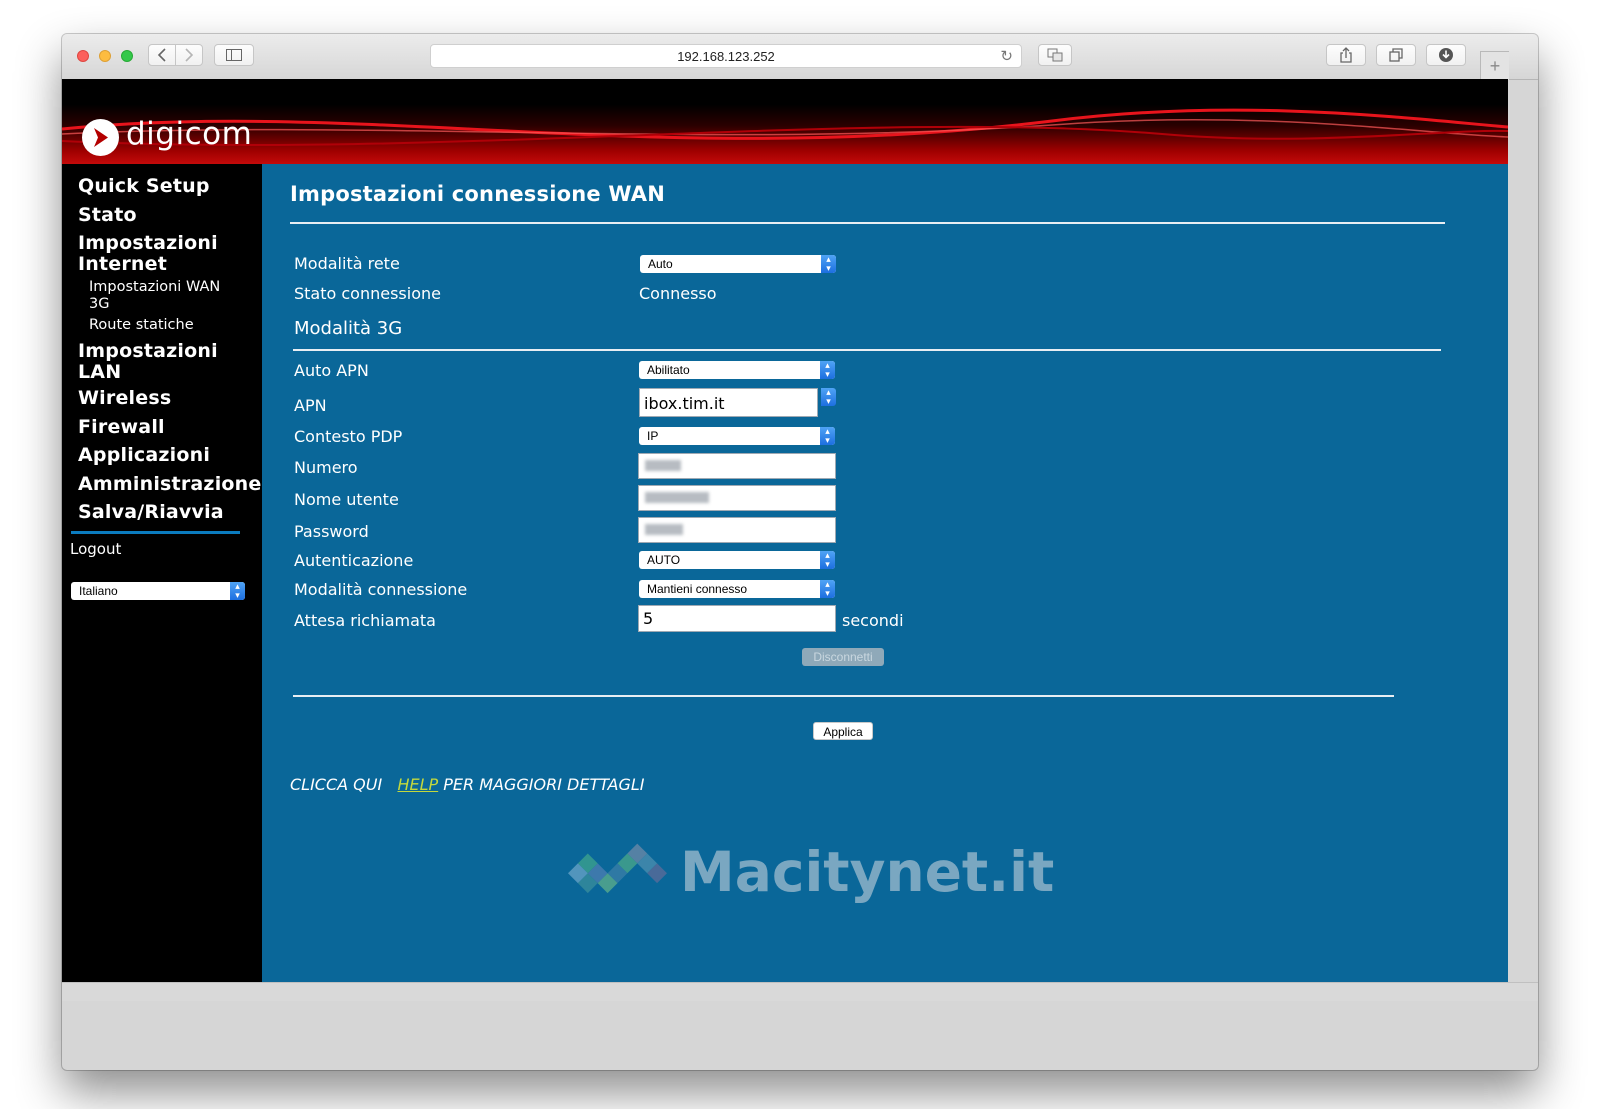 Image resolution: width=1600 pixels, height=1109 pixels. Describe the element at coordinates (664, 560) in the screenshot. I see `autenticazione-value: AUTO` at that location.